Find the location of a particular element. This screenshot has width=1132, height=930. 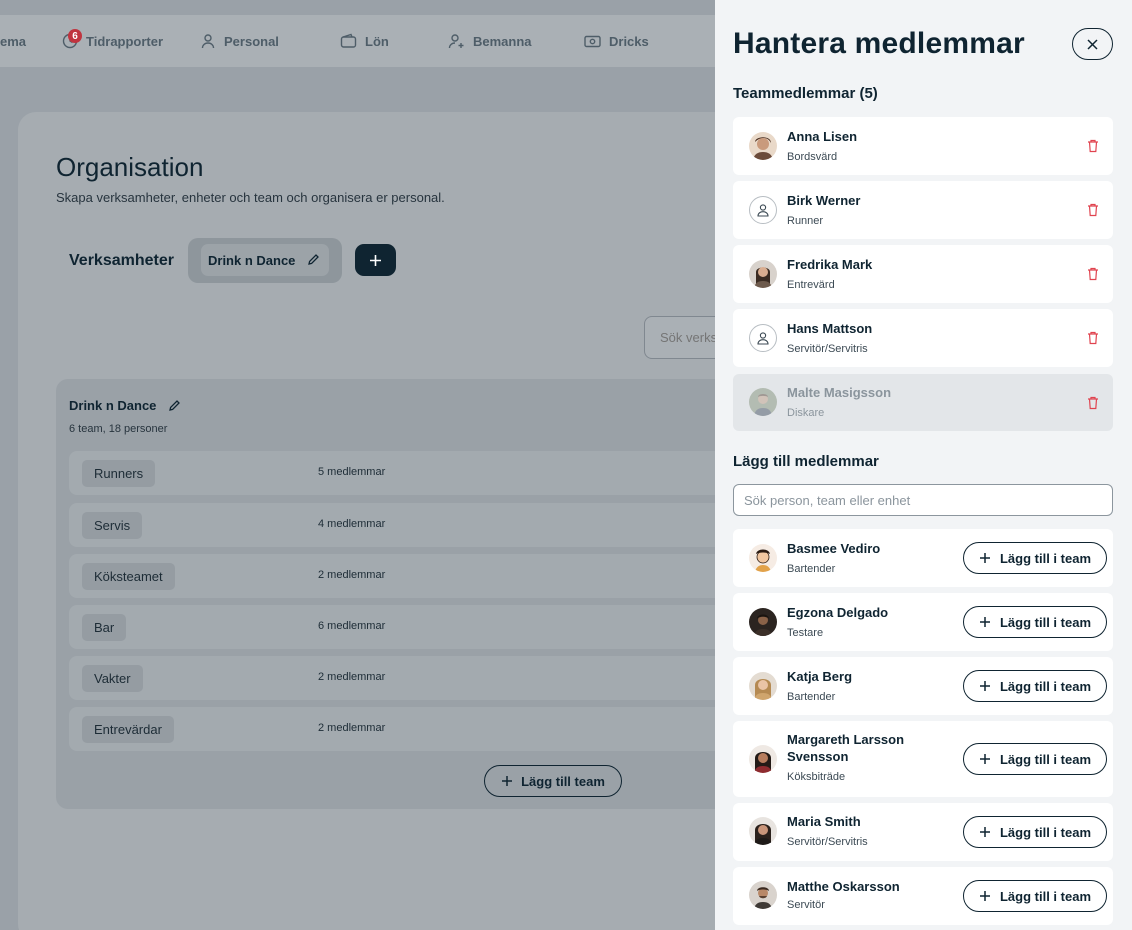

page-title: Organisation is located at coordinates (130, 167).